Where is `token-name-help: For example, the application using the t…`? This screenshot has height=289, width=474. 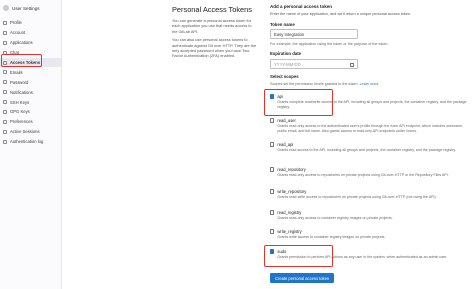
token-name-help: For example, the application using the t… is located at coordinates (329, 44).